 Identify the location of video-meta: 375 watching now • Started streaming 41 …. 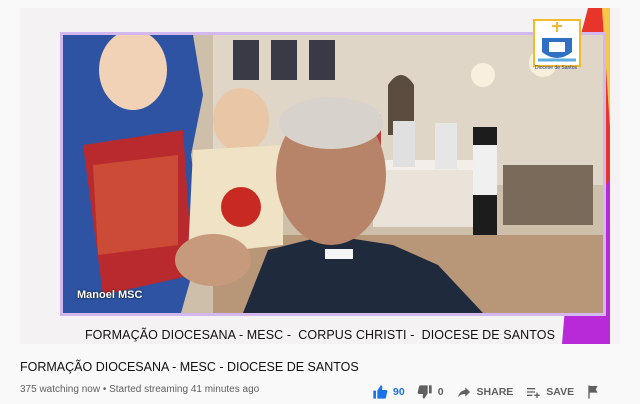
(140, 389).